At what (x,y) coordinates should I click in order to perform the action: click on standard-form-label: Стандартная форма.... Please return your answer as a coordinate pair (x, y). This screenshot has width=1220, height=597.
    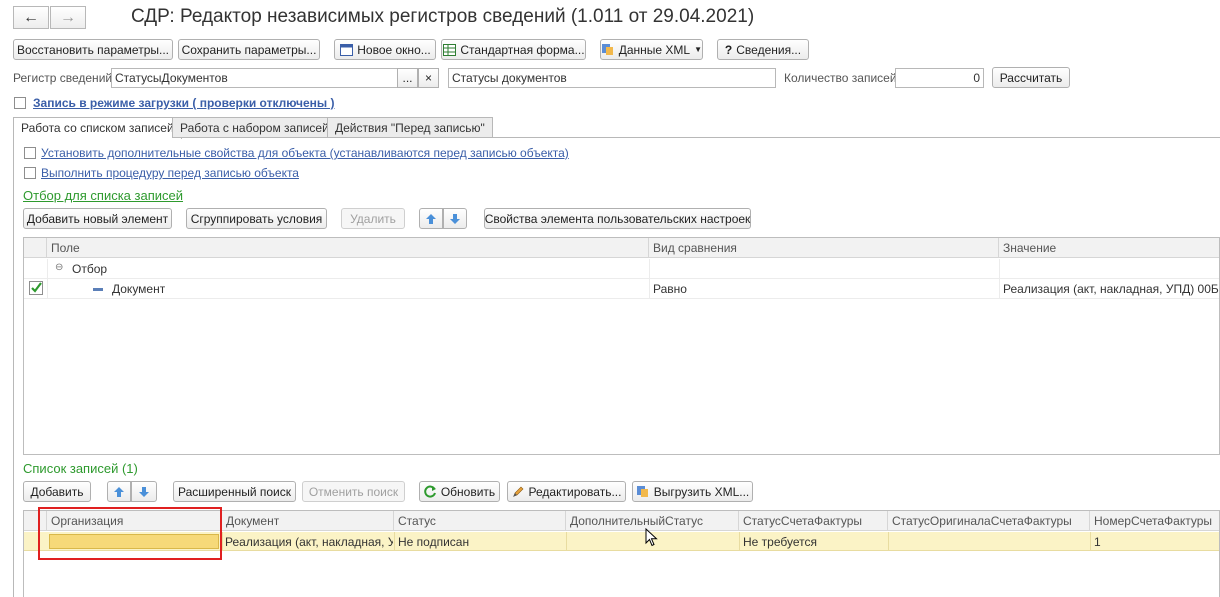
    Looking at the image, I should click on (522, 49).